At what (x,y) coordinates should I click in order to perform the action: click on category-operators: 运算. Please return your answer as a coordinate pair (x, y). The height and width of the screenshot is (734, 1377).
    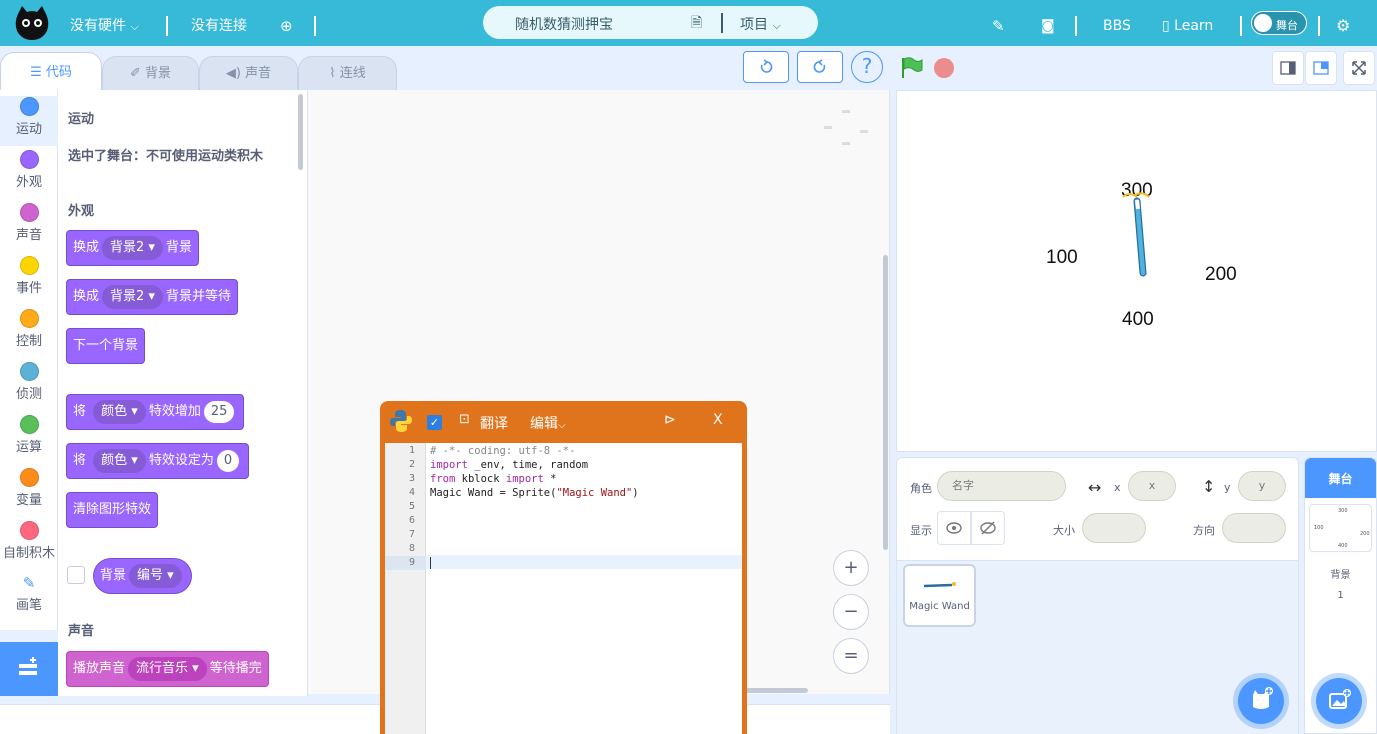
    Looking at the image, I should click on (29, 435).